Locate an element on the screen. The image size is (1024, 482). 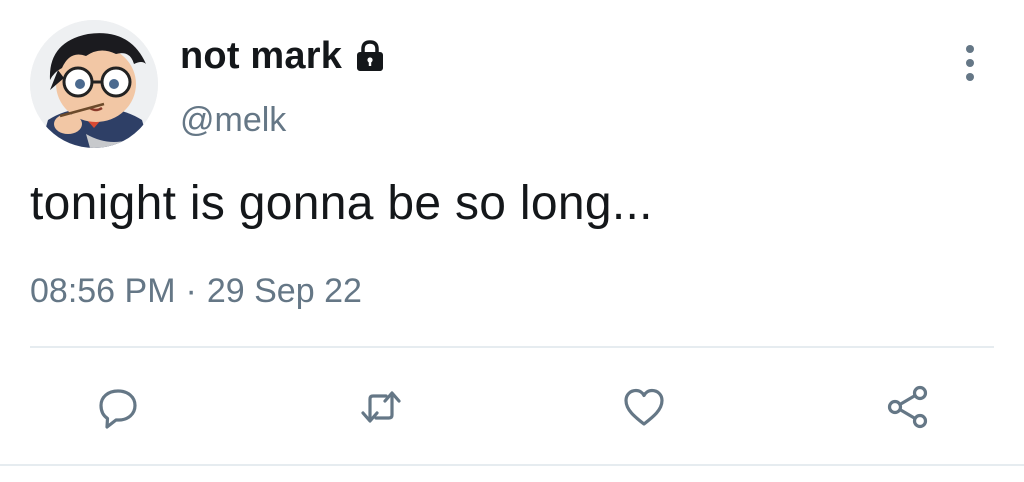
reply-button is located at coordinates (118, 407).